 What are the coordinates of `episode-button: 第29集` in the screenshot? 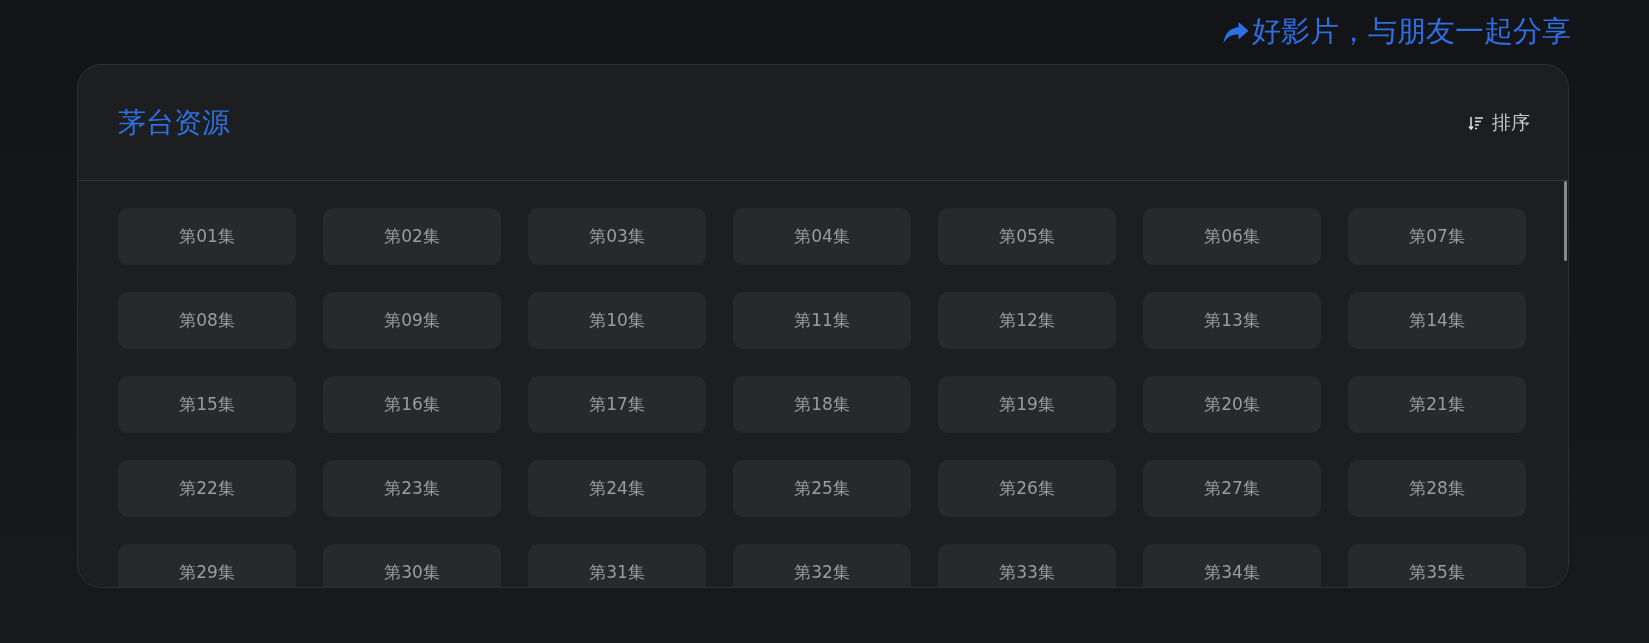 It's located at (207, 565).